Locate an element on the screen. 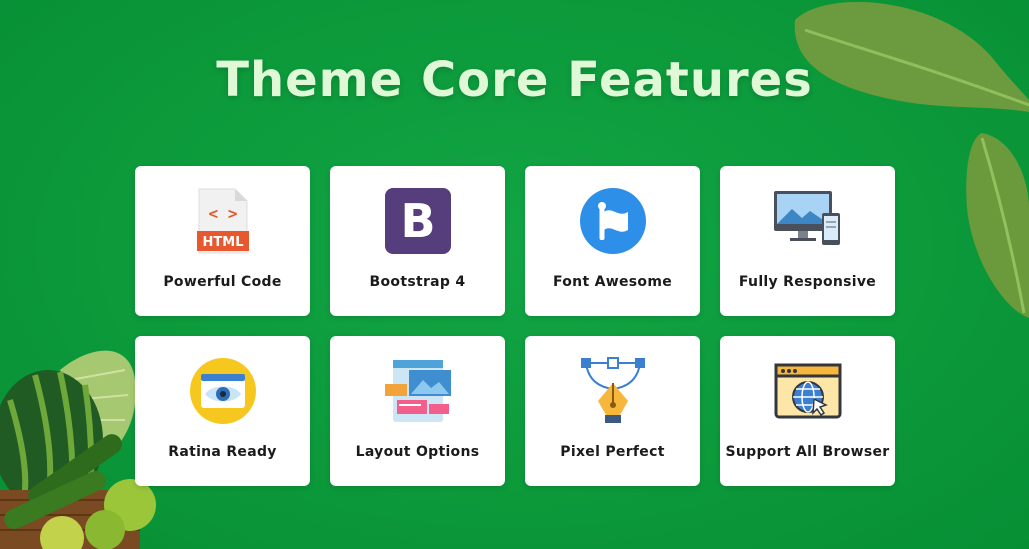 This screenshot has width=1029, height=549. feature-card-responsive: Fully Responsive is located at coordinates (807, 241).